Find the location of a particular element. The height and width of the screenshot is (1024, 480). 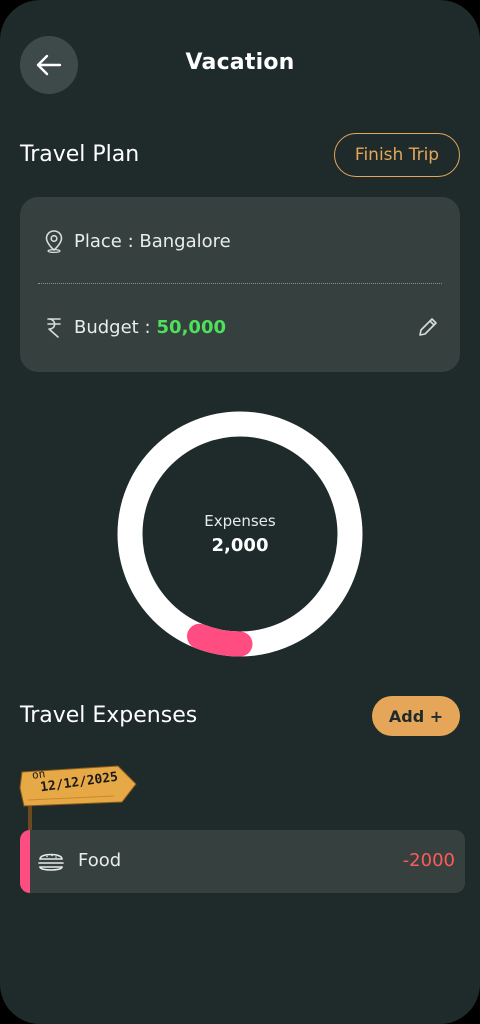

donut-track is located at coordinates (240, 534).